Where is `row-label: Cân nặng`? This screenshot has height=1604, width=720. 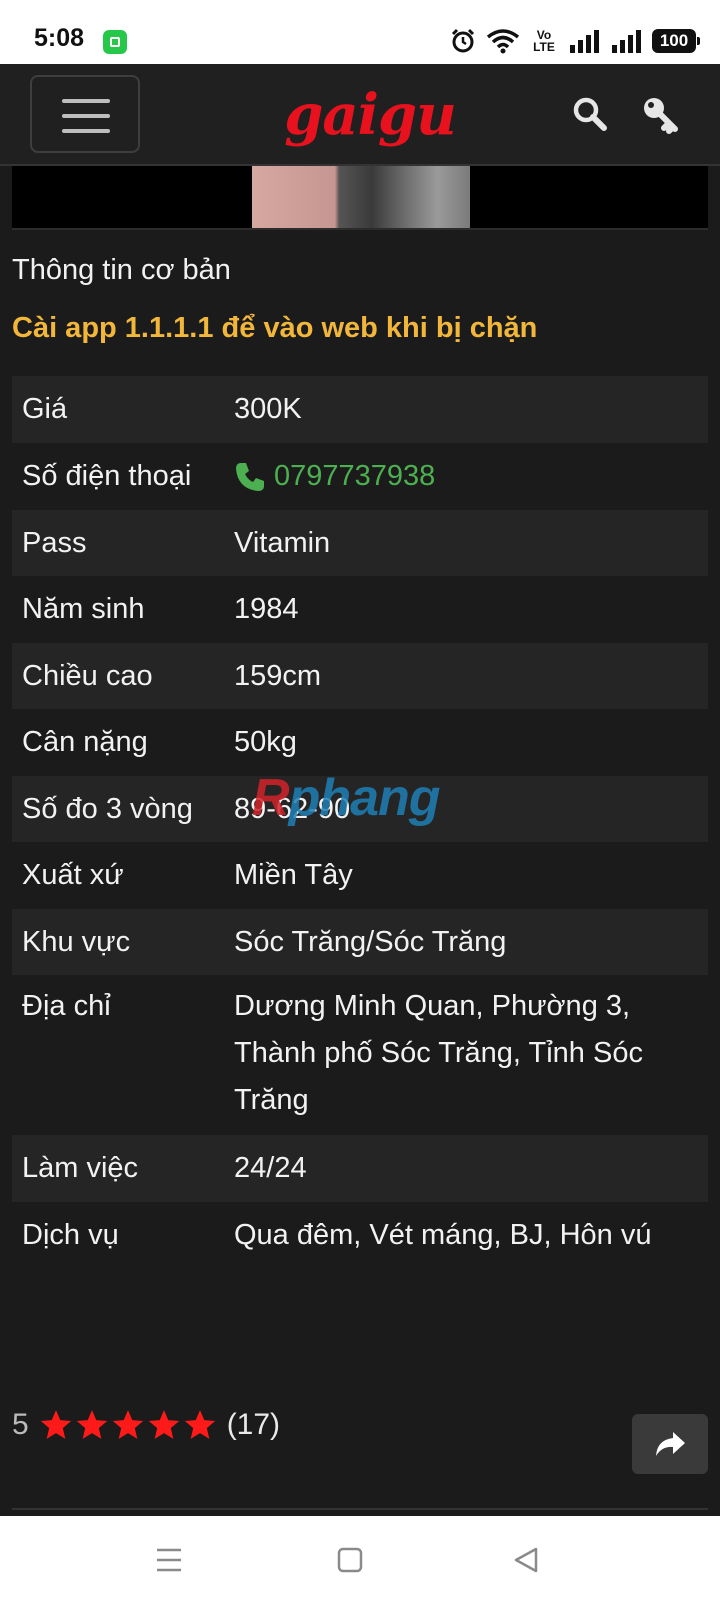
row-label: Cân nặng is located at coordinates (85, 742).